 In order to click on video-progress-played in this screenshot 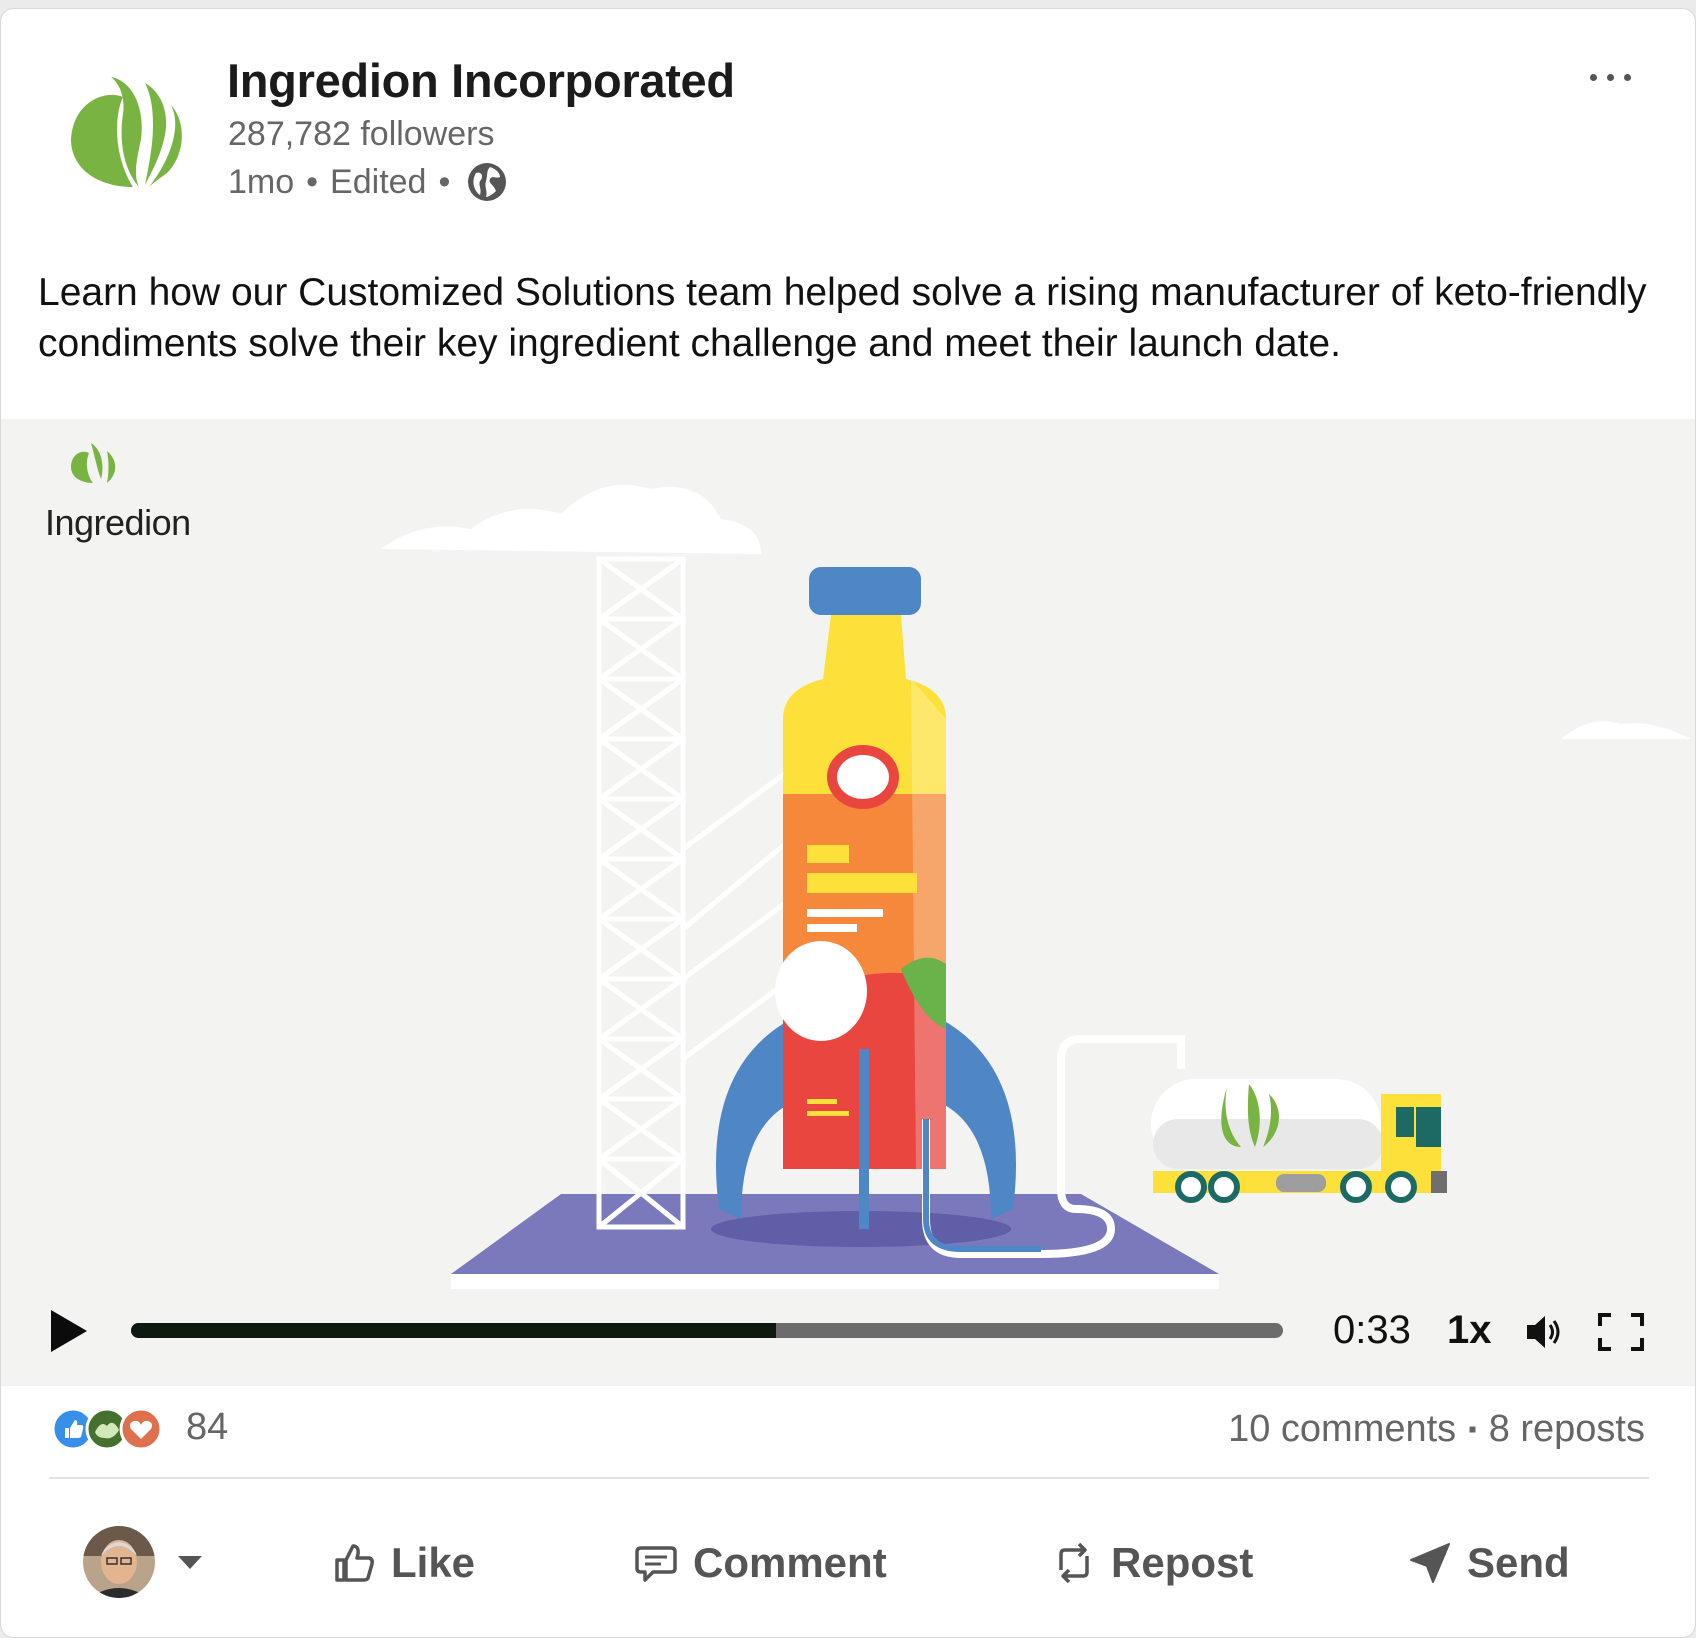, I will do `click(454, 1330)`.